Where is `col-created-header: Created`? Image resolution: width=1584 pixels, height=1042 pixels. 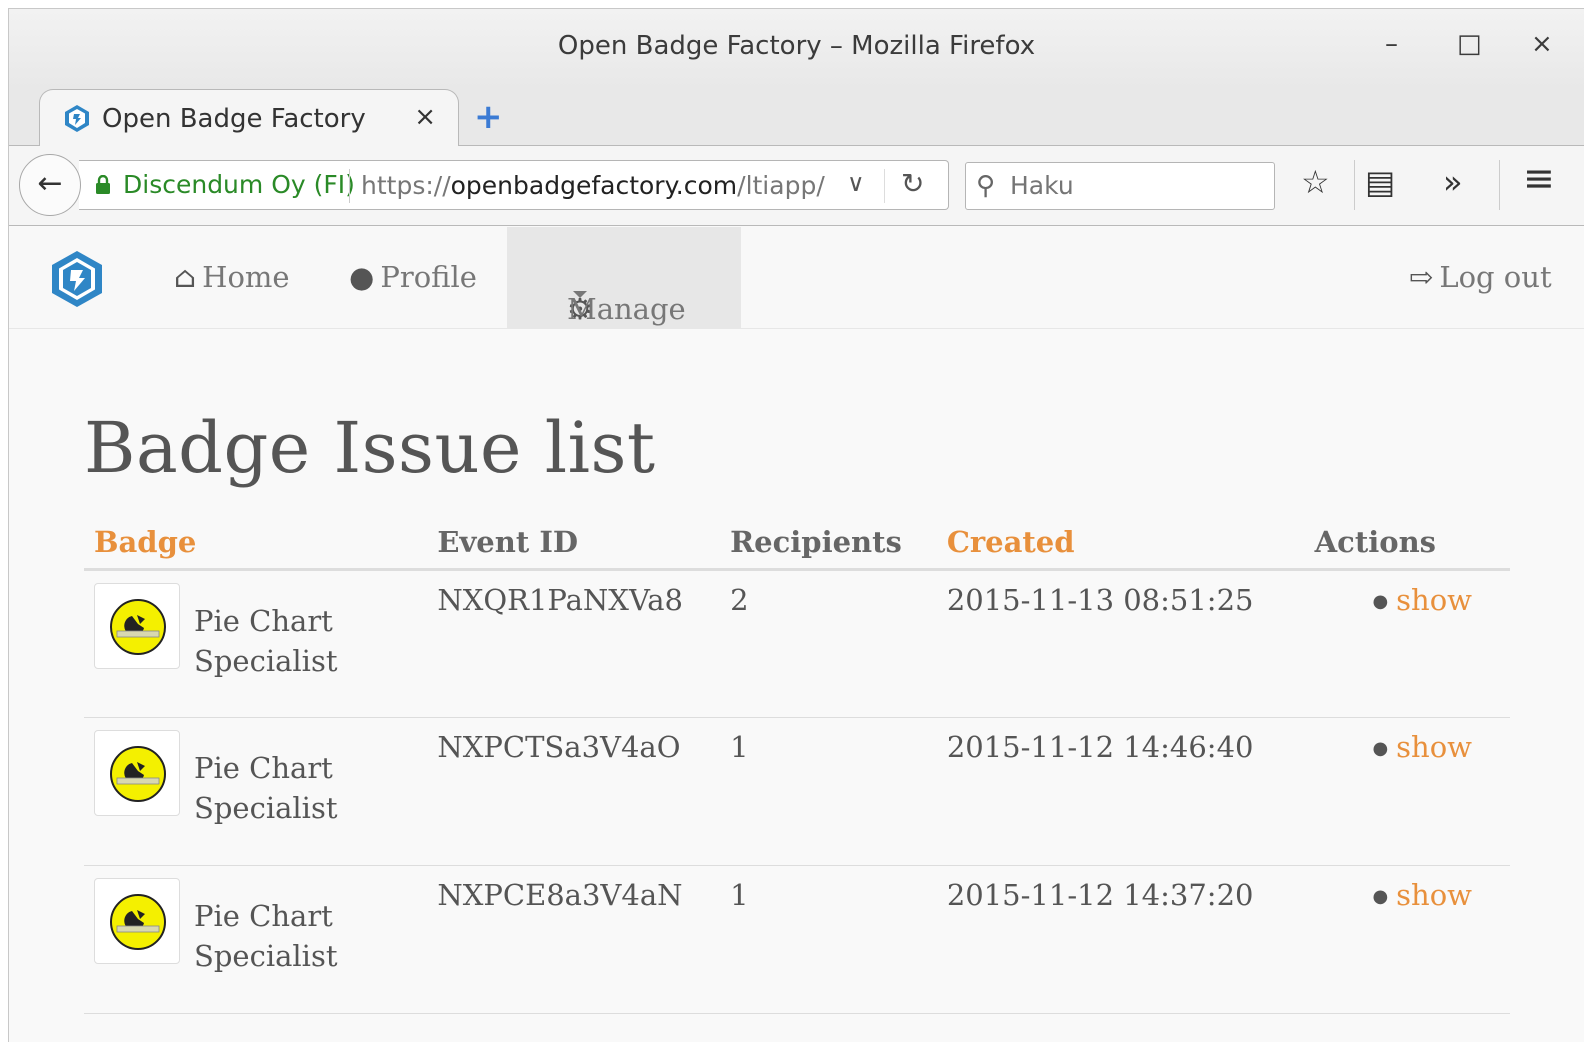
col-created-header: Created is located at coordinates (1120, 544).